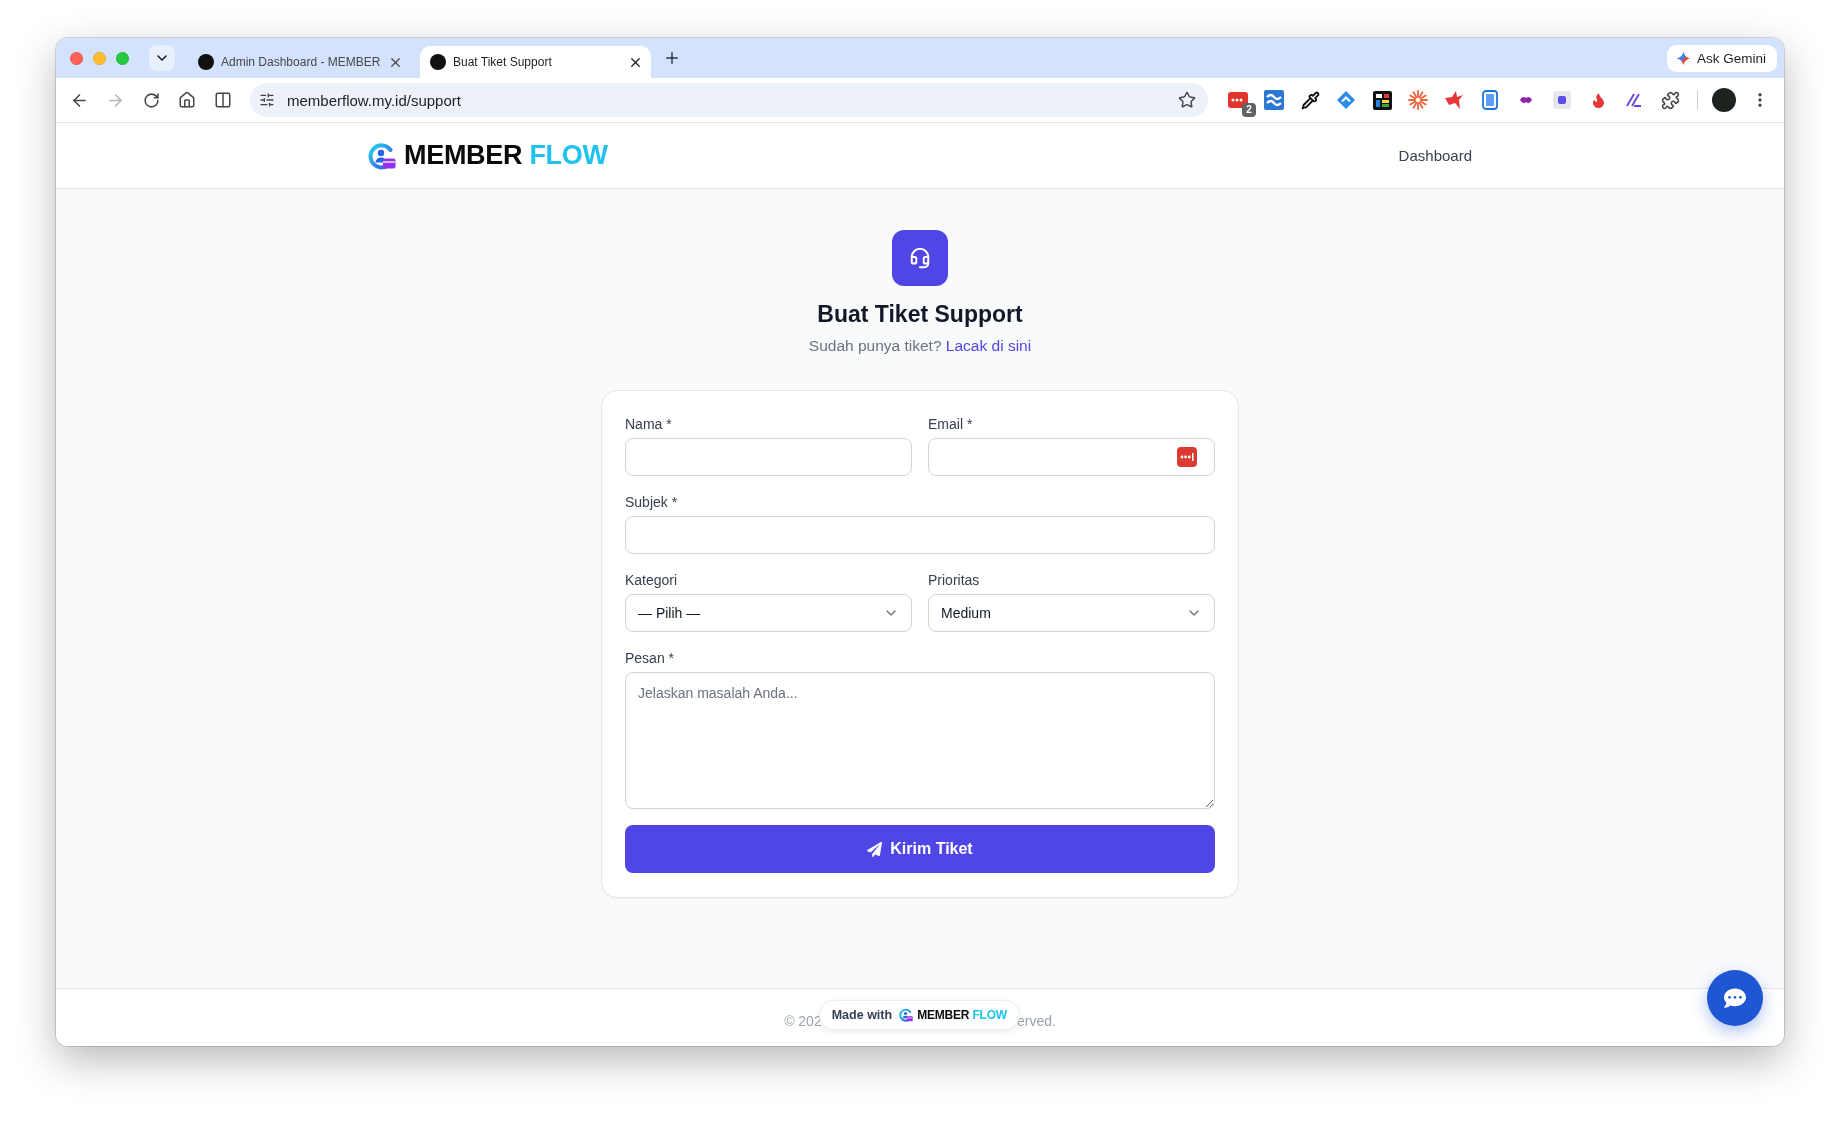 Image resolution: width=1840 pixels, height=1121 pixels. Describe the element at coordinates (1562, 100) in the screenshot. I see `square-tile-icon` at that location.